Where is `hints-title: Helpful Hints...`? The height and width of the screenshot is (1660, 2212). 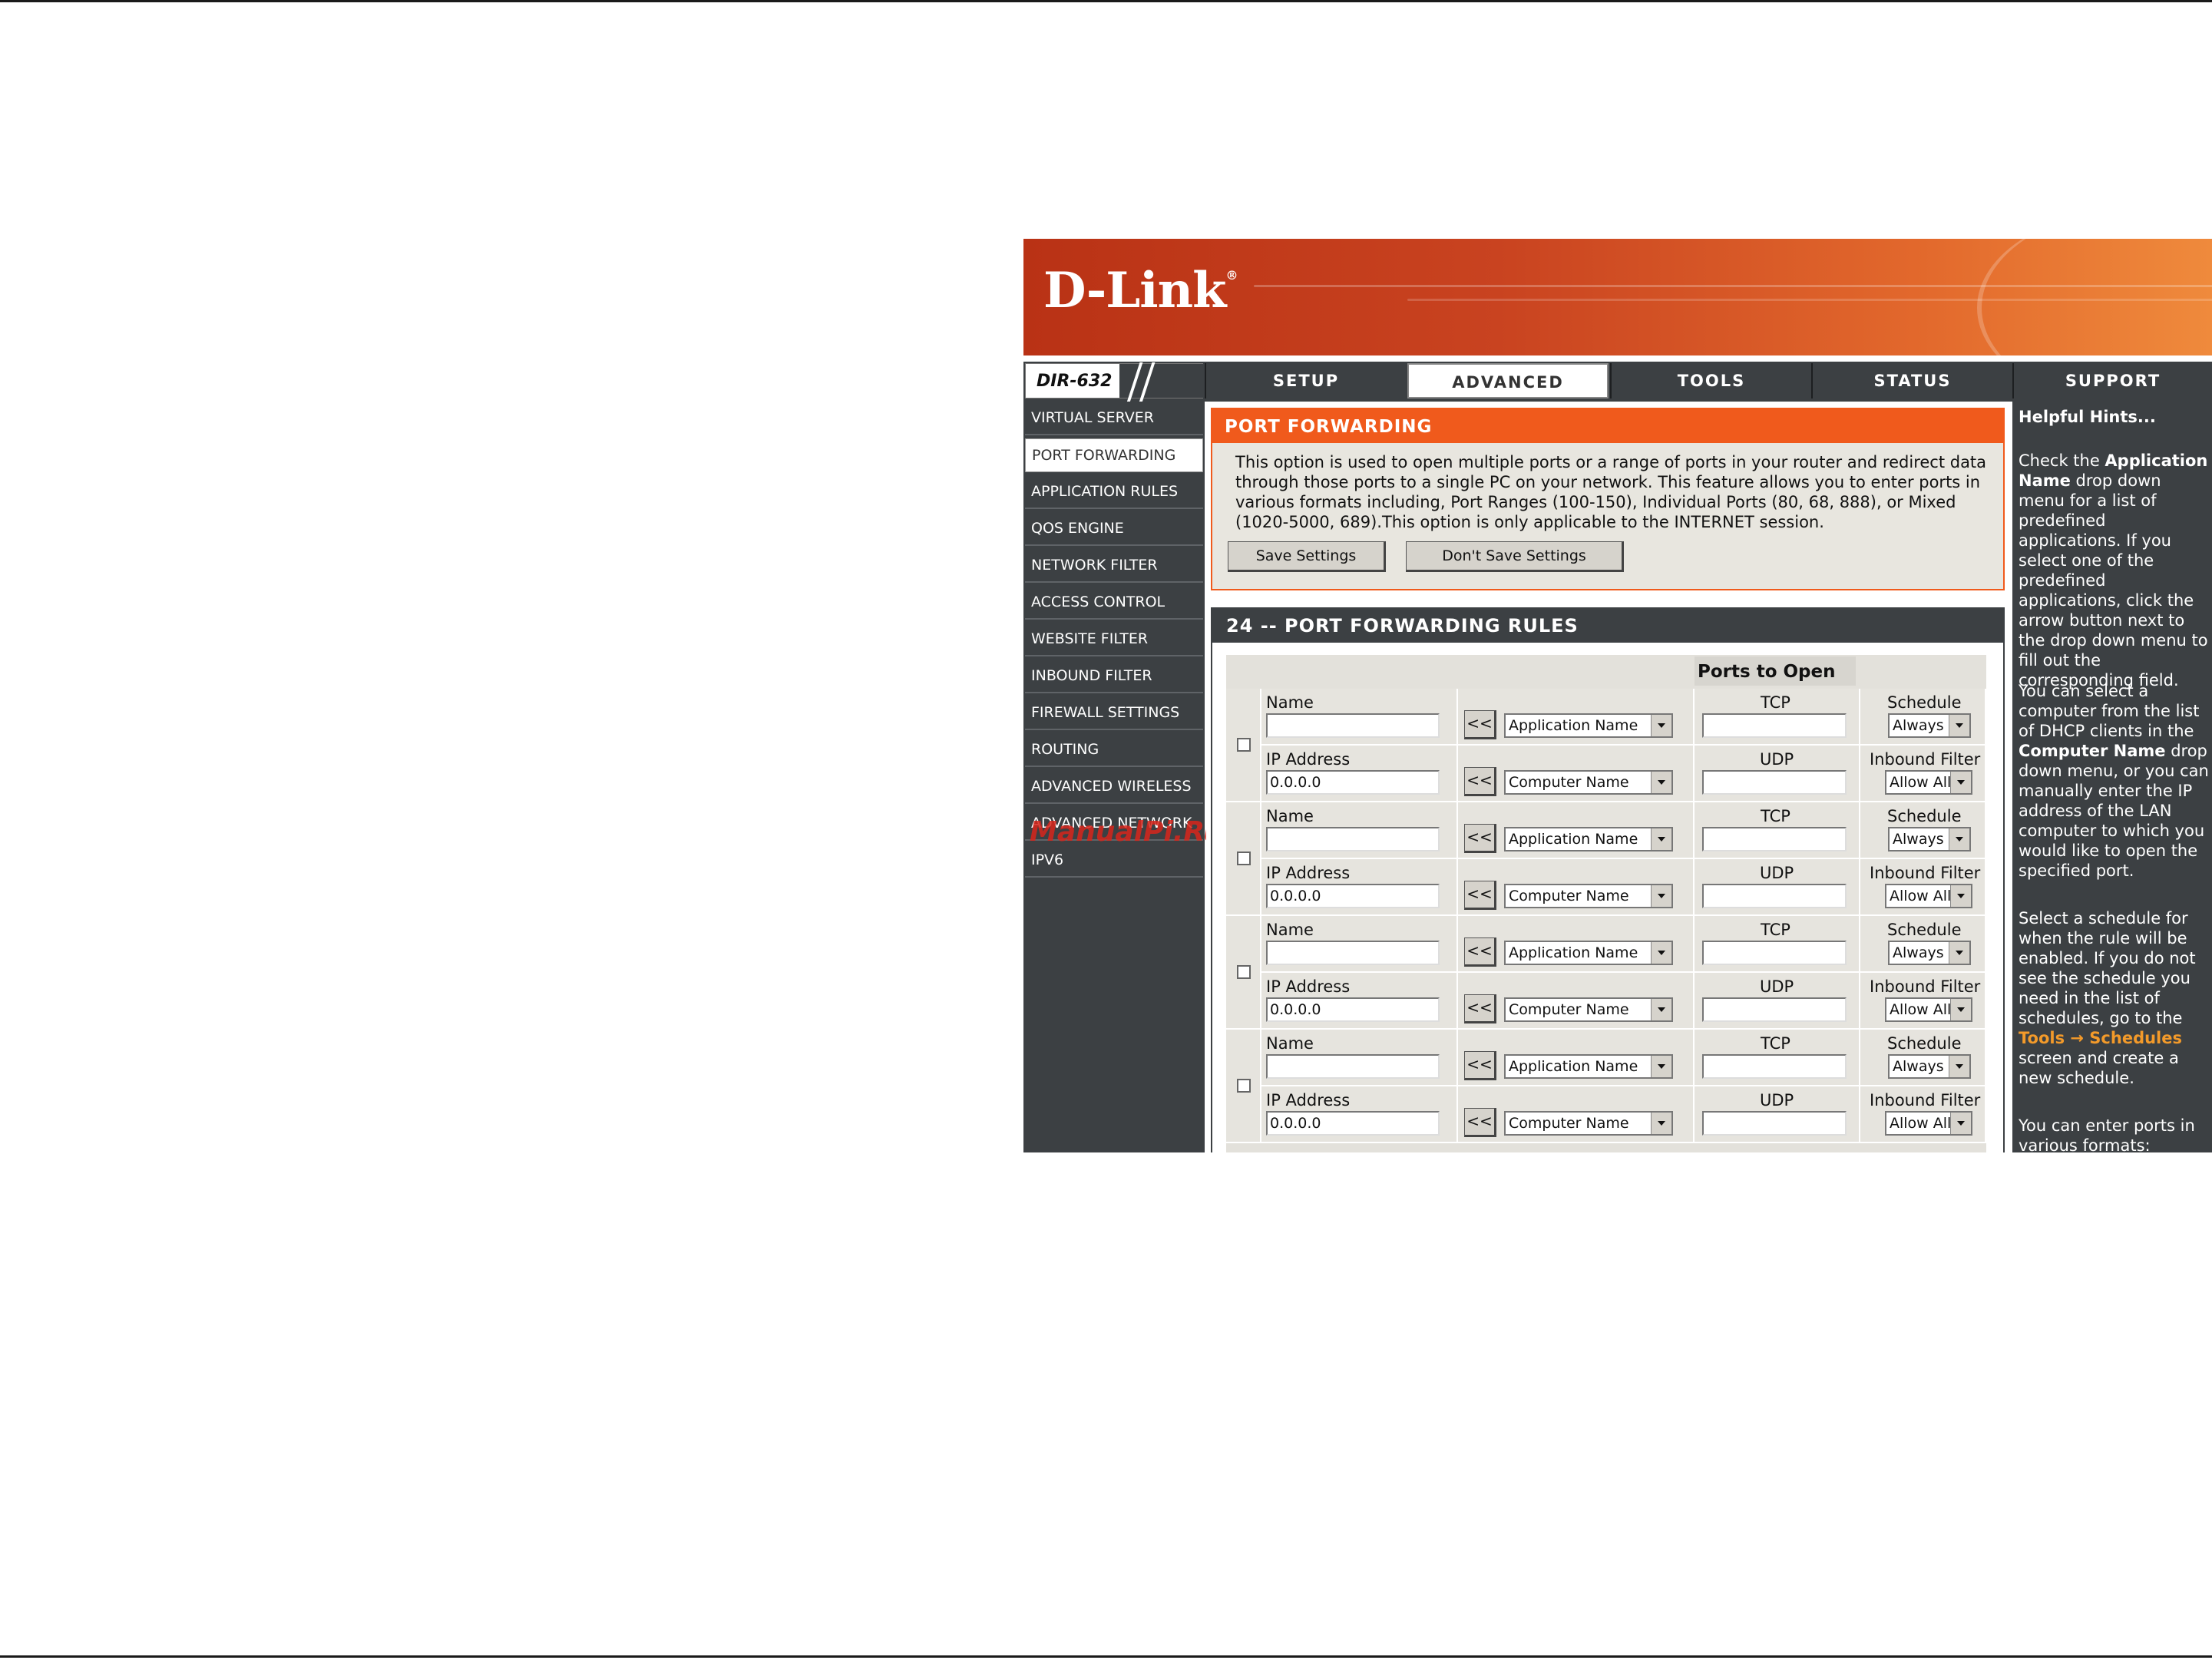 hints-title: Helpful Hints... is located at coordinates (2087, 417).